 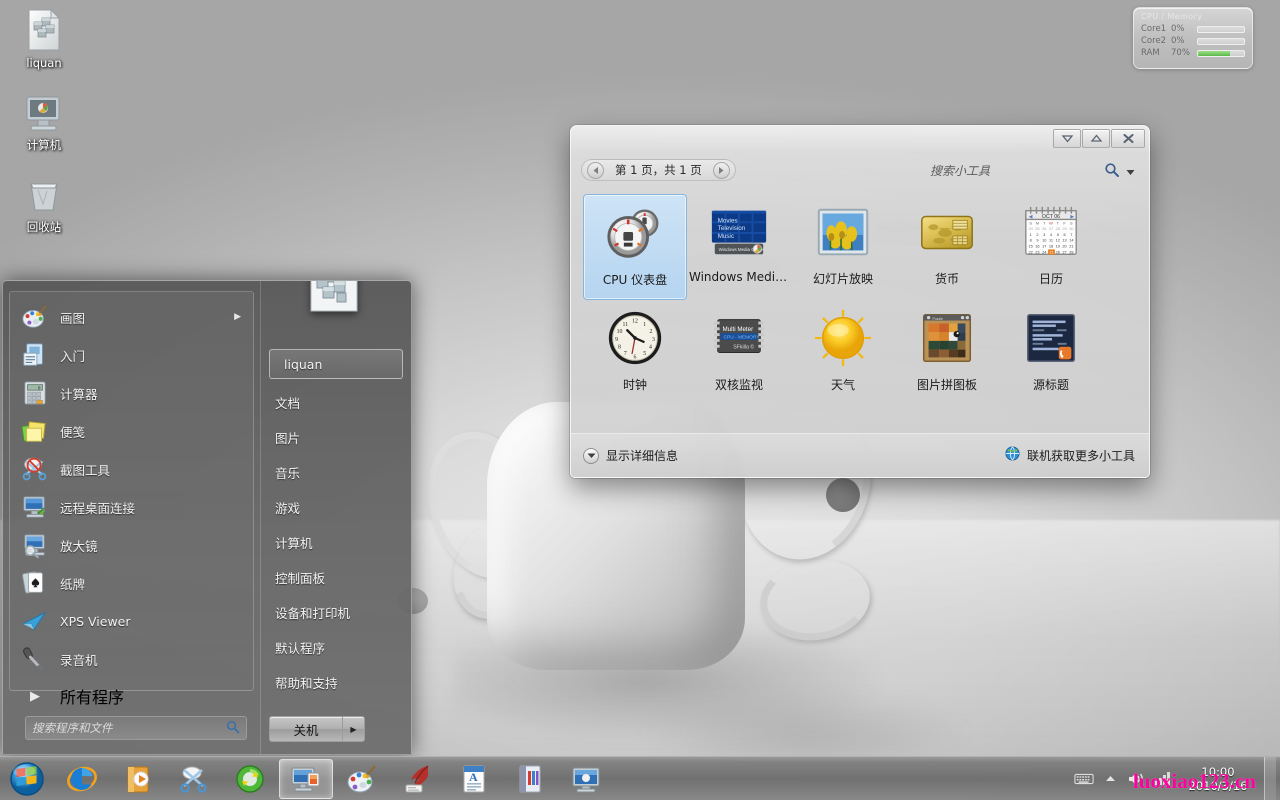 I want to click on clock: 10:00 2010/3/16, so click(x=1218, y=779).